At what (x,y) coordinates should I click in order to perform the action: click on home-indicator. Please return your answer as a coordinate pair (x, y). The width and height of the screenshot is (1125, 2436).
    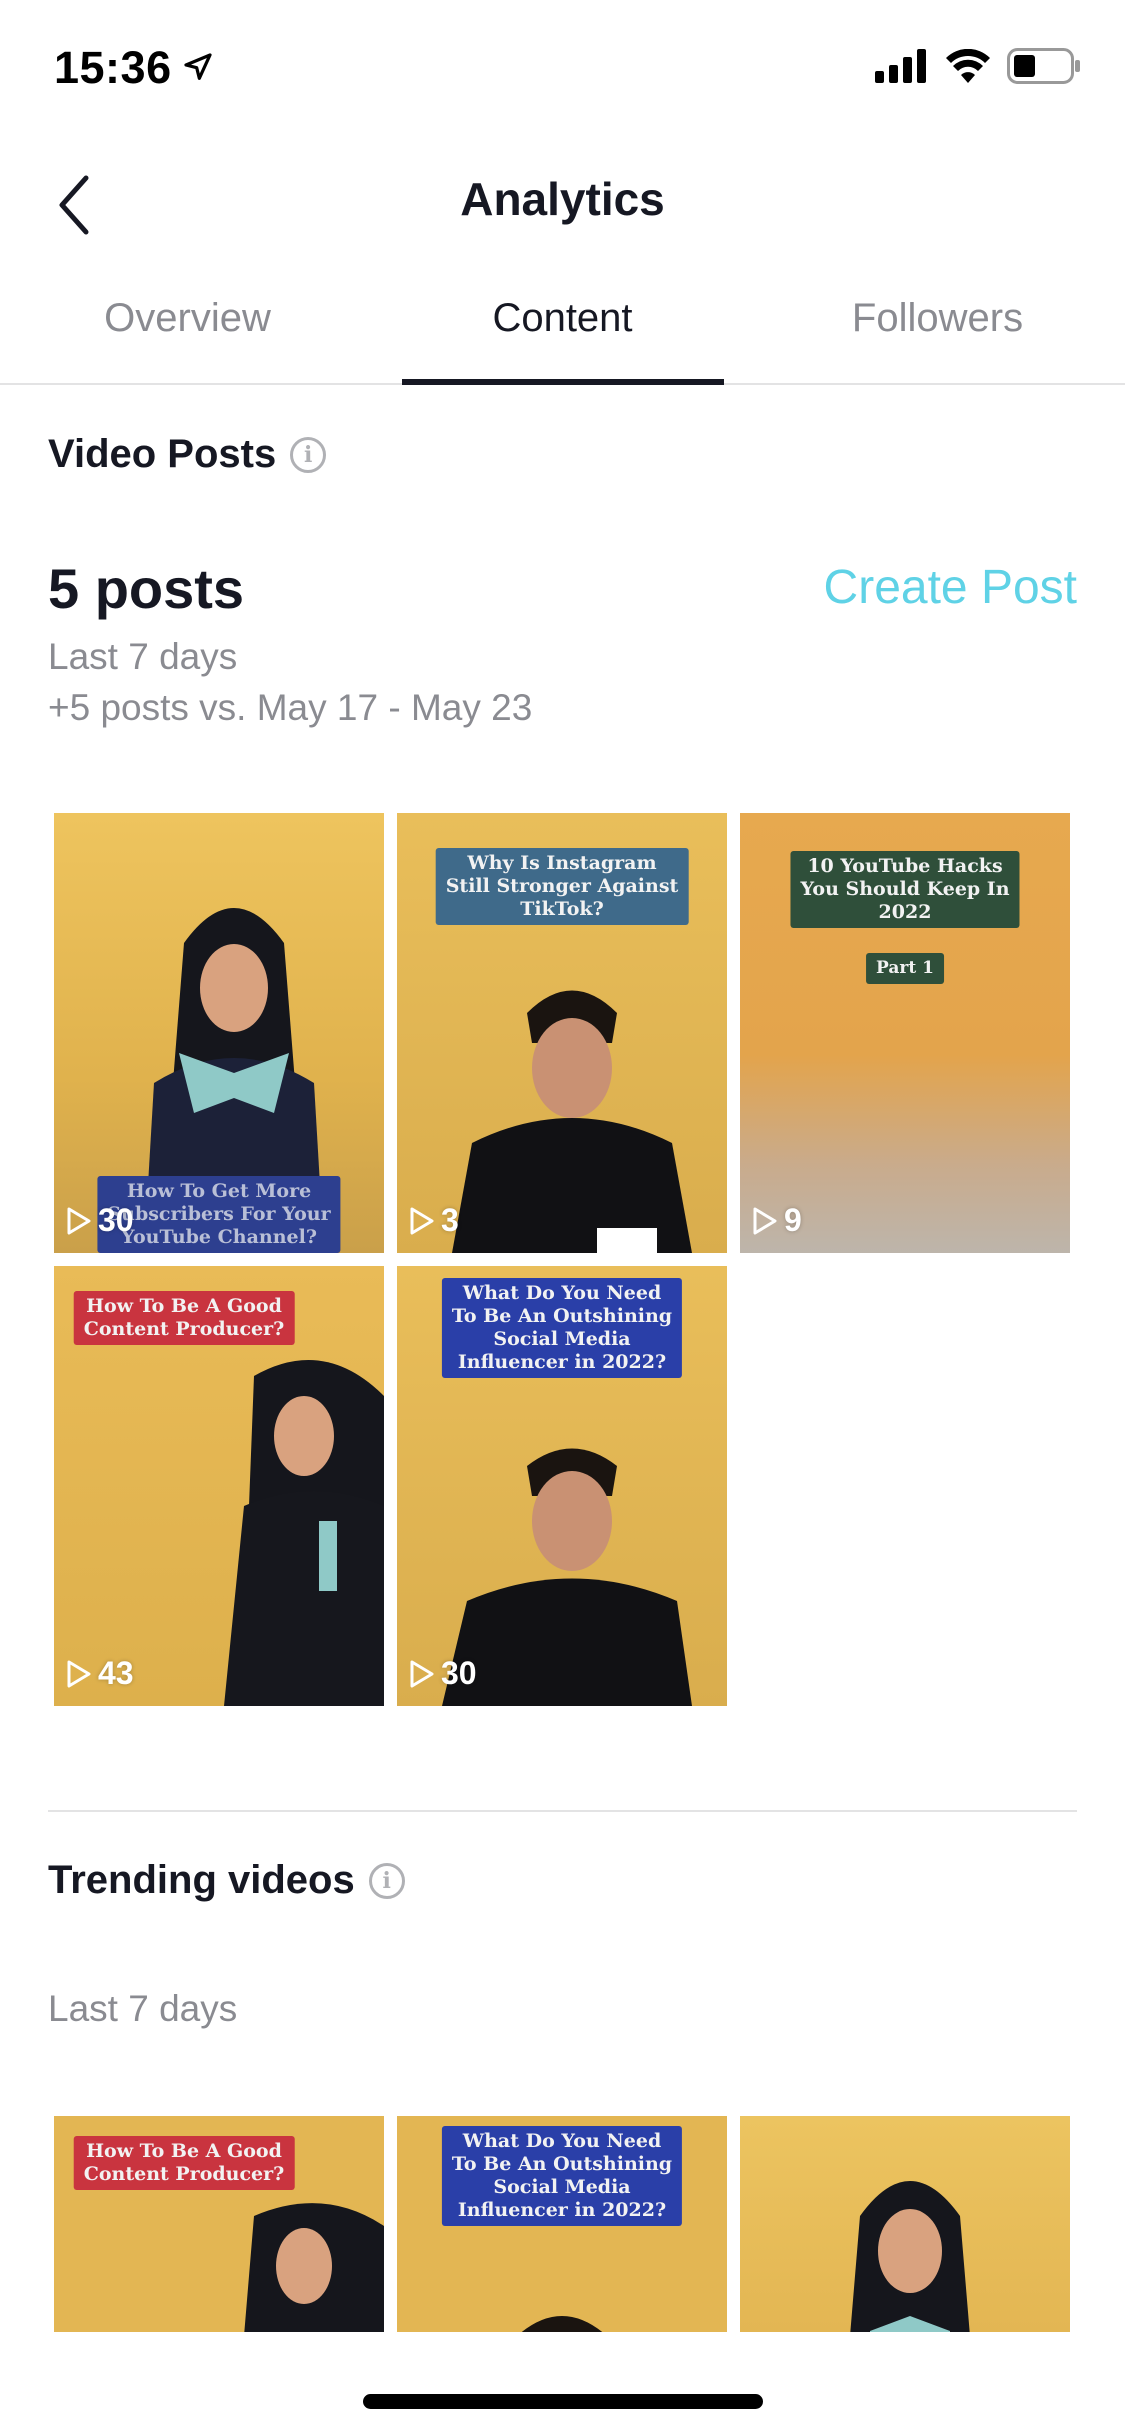
    Looking at the image, I should click on (563, 2401).